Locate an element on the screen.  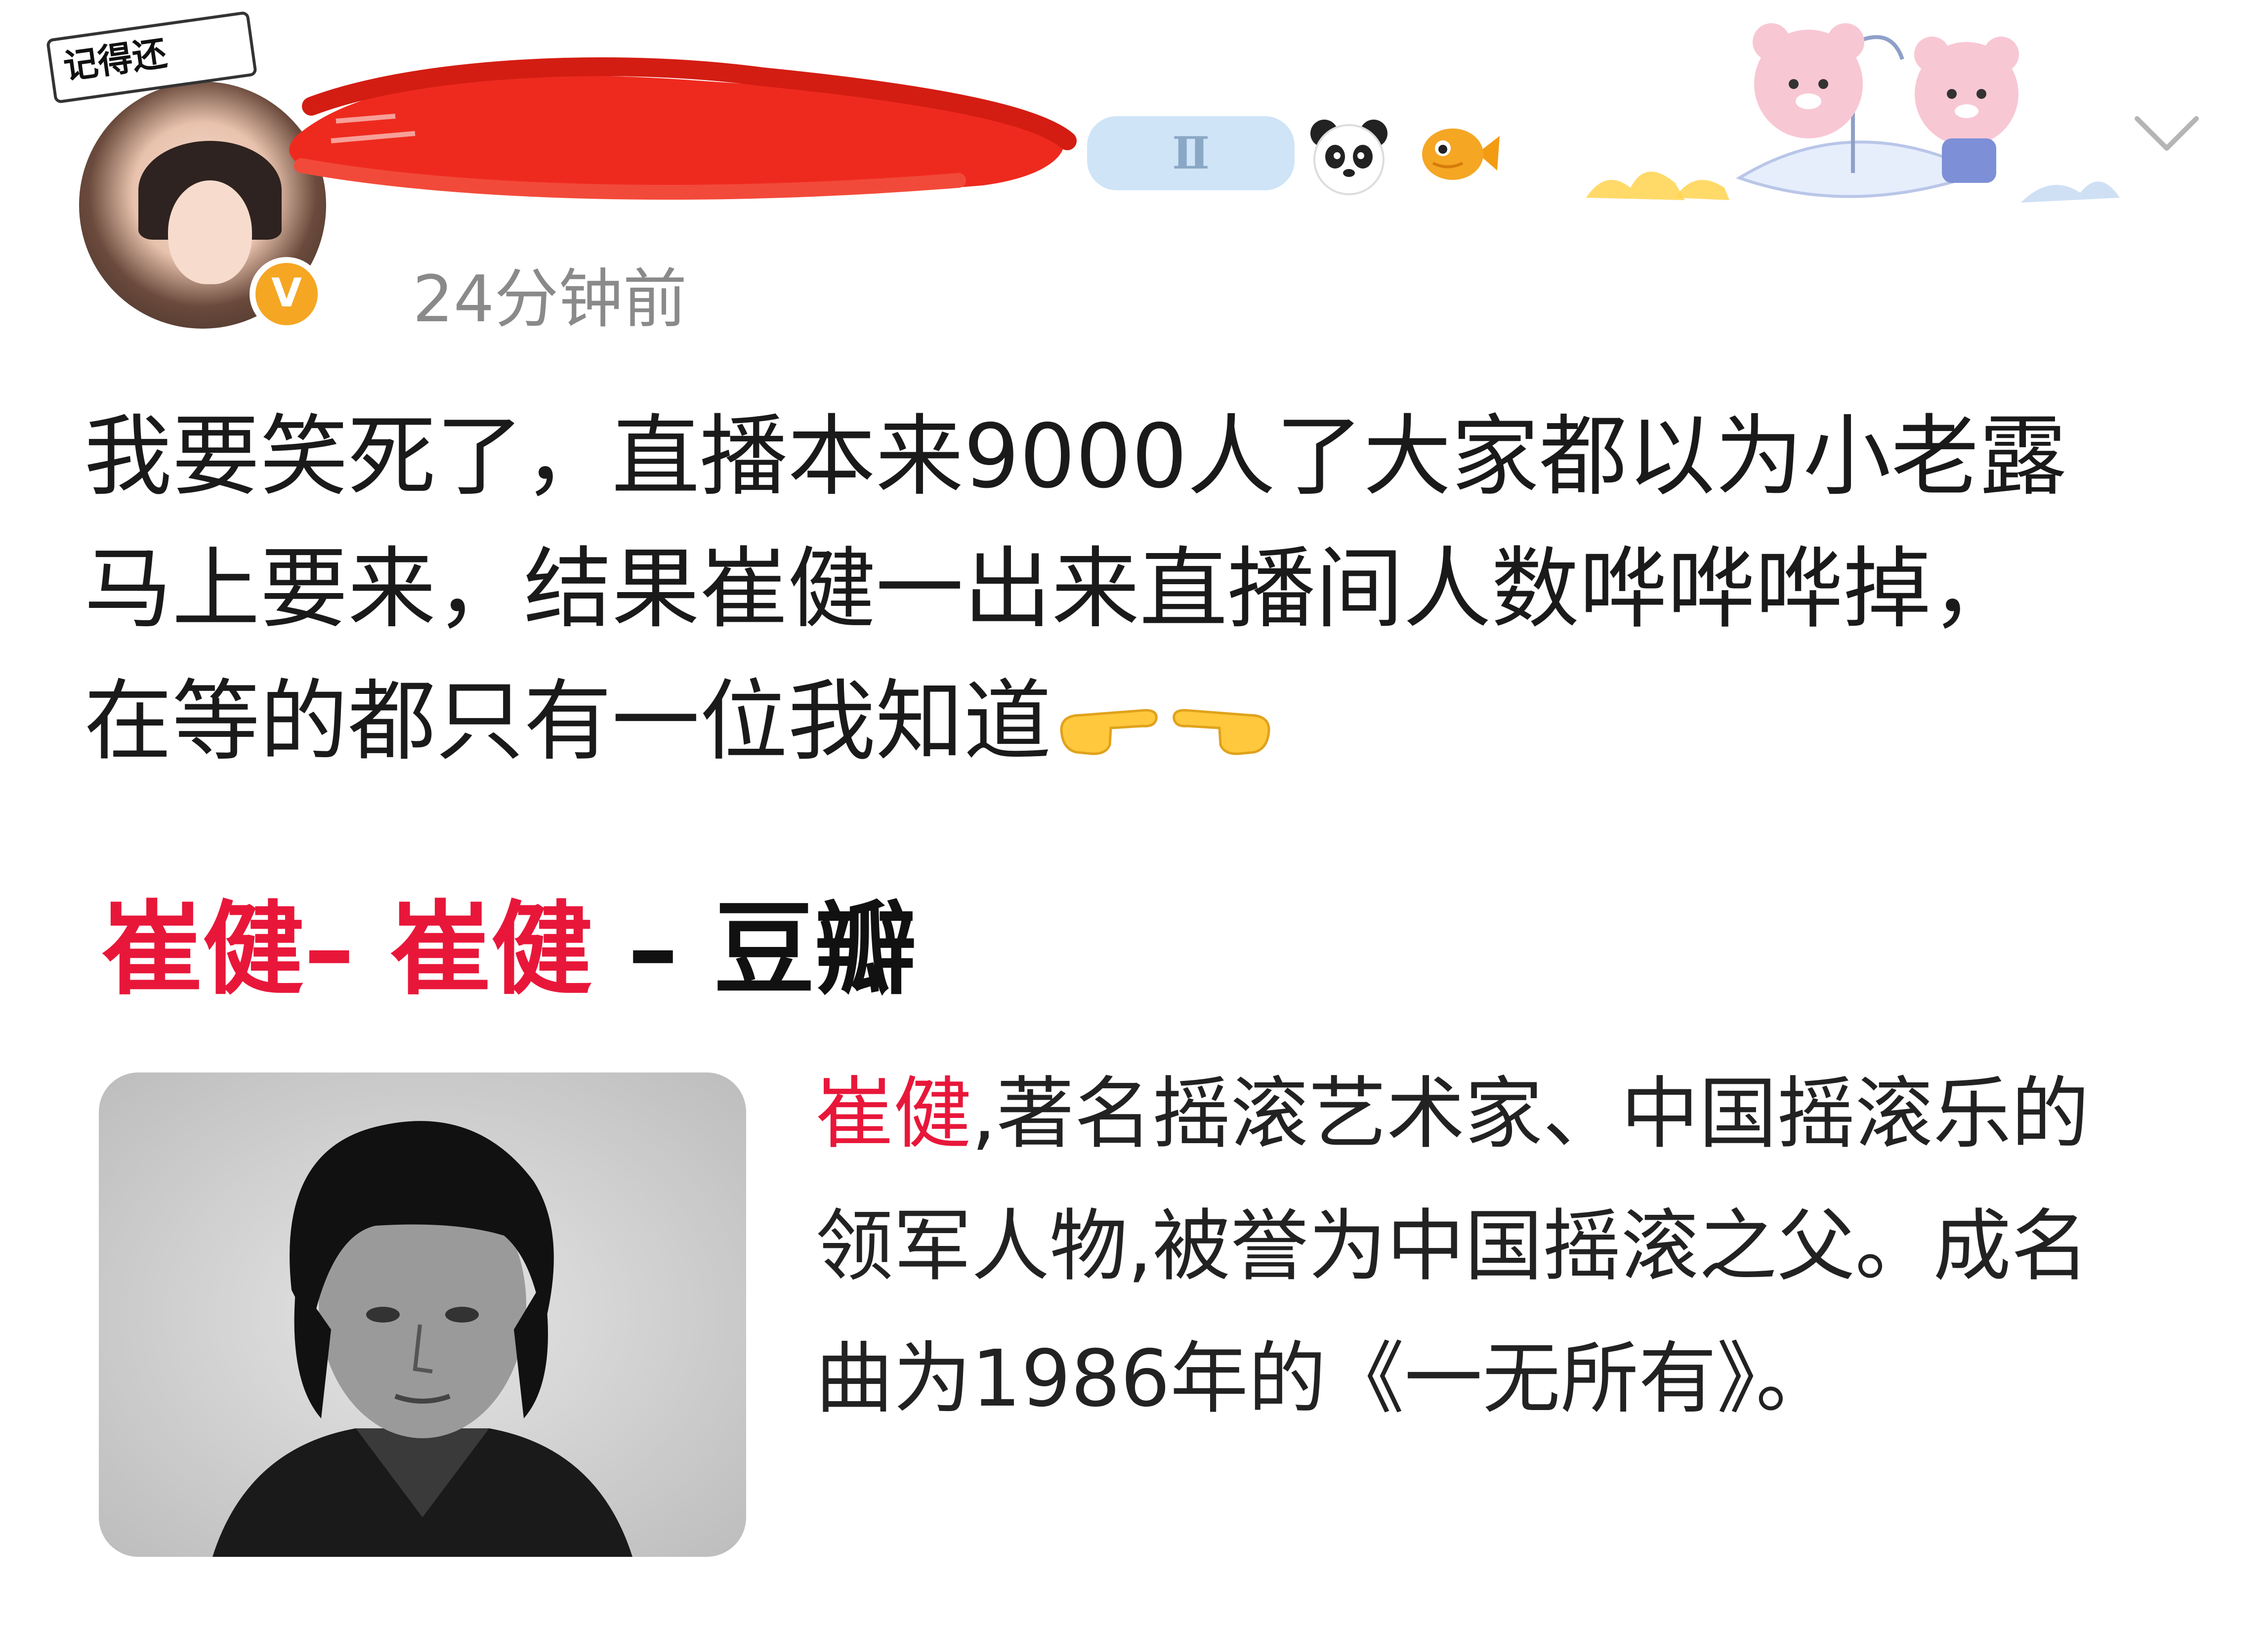
post-line-2: 马上要来，结果崔健一出来直播间人数哗哗哗掉， is located at coordinates (1051, 589).